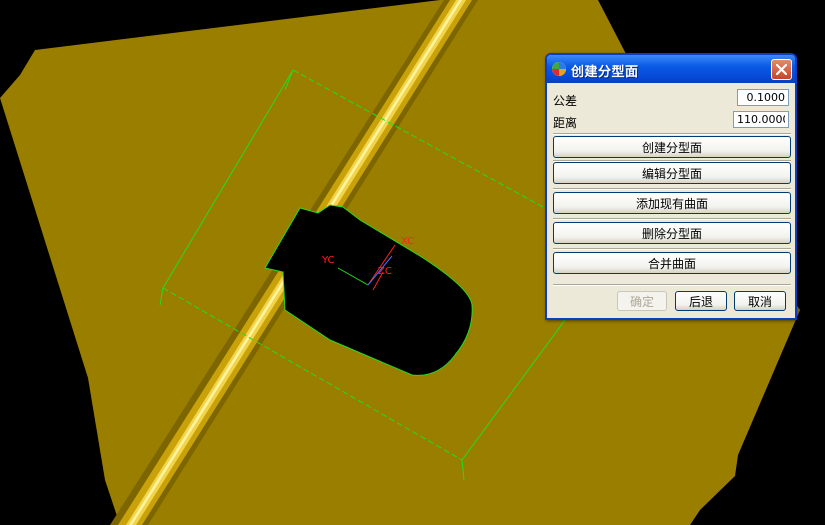 The width and height of the screenshot is (825, 525). I want to click on tolerance-label: 公差, so click(565, 101).